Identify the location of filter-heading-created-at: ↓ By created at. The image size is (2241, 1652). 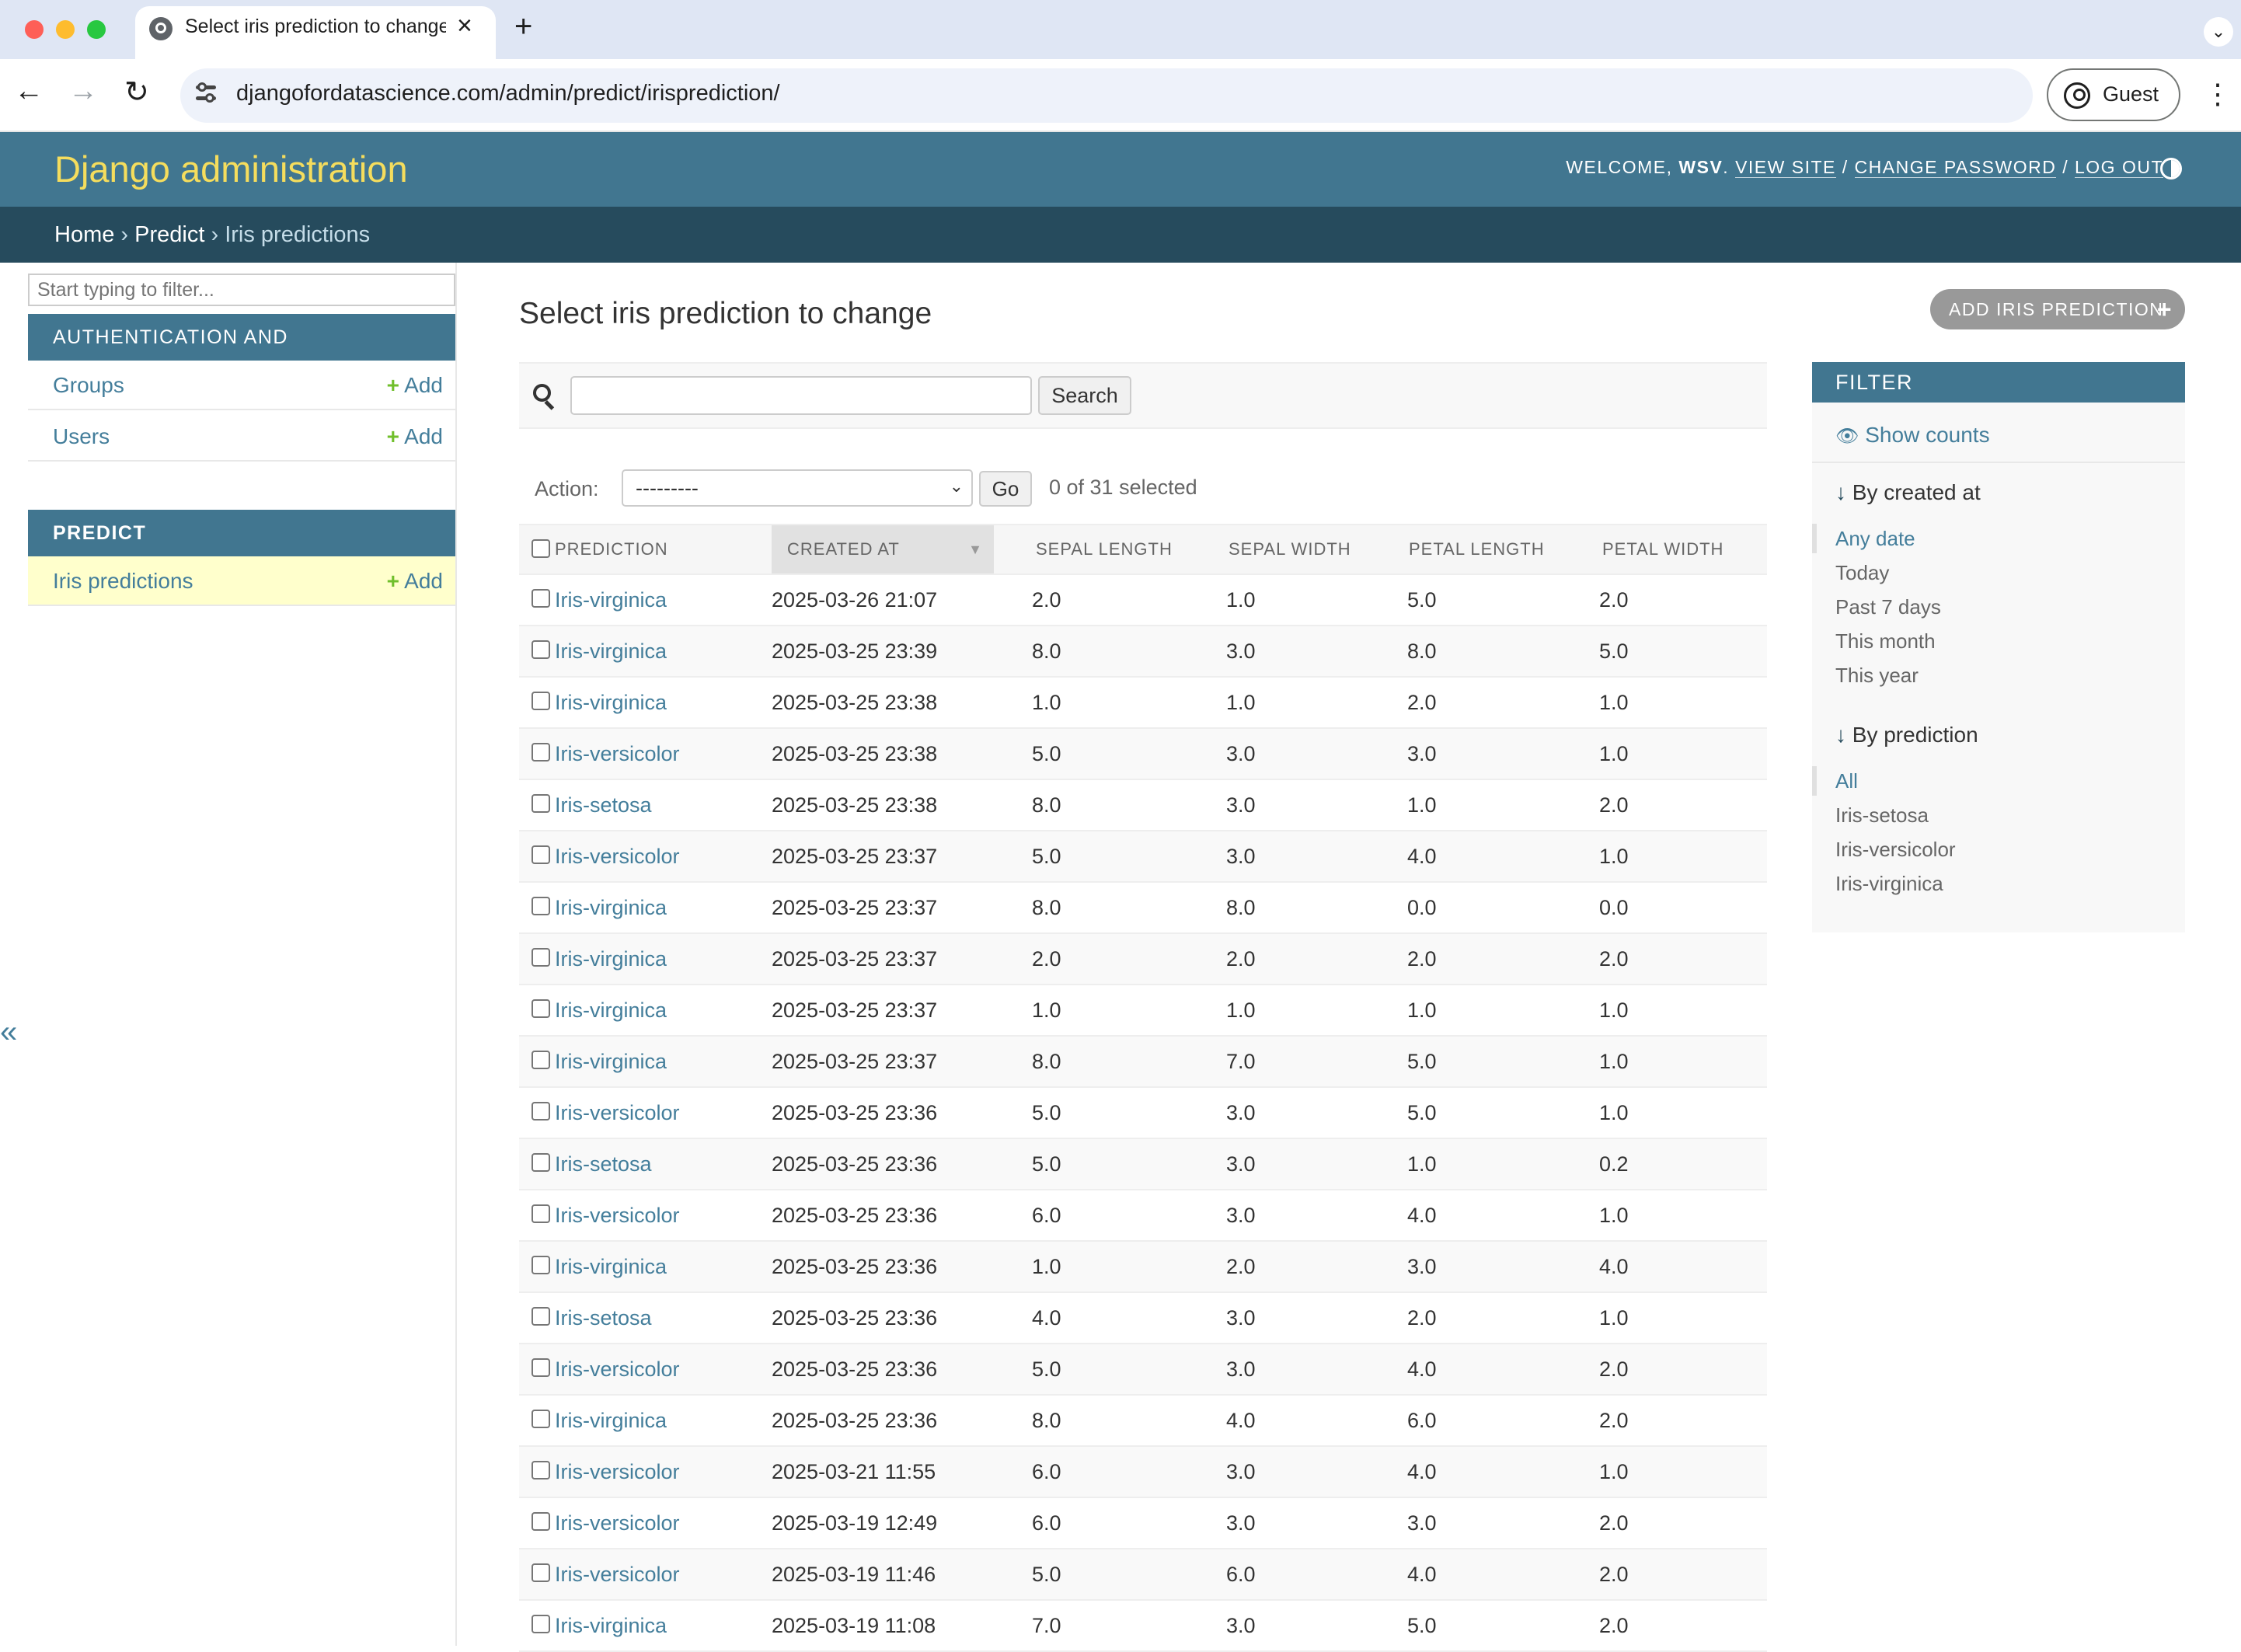
(1908, 492).